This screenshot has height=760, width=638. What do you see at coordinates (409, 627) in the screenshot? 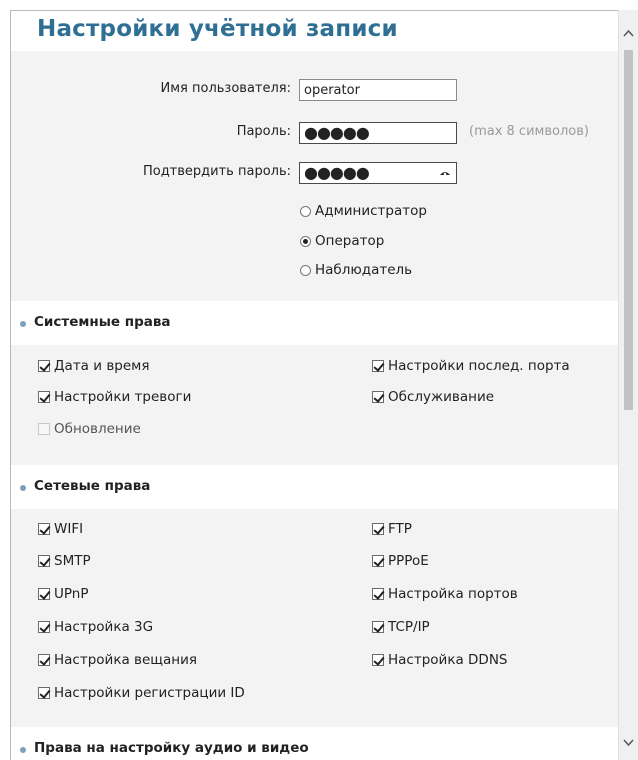
I see `checkbox-label: TCP/IP` at bounding box center [409, 627].